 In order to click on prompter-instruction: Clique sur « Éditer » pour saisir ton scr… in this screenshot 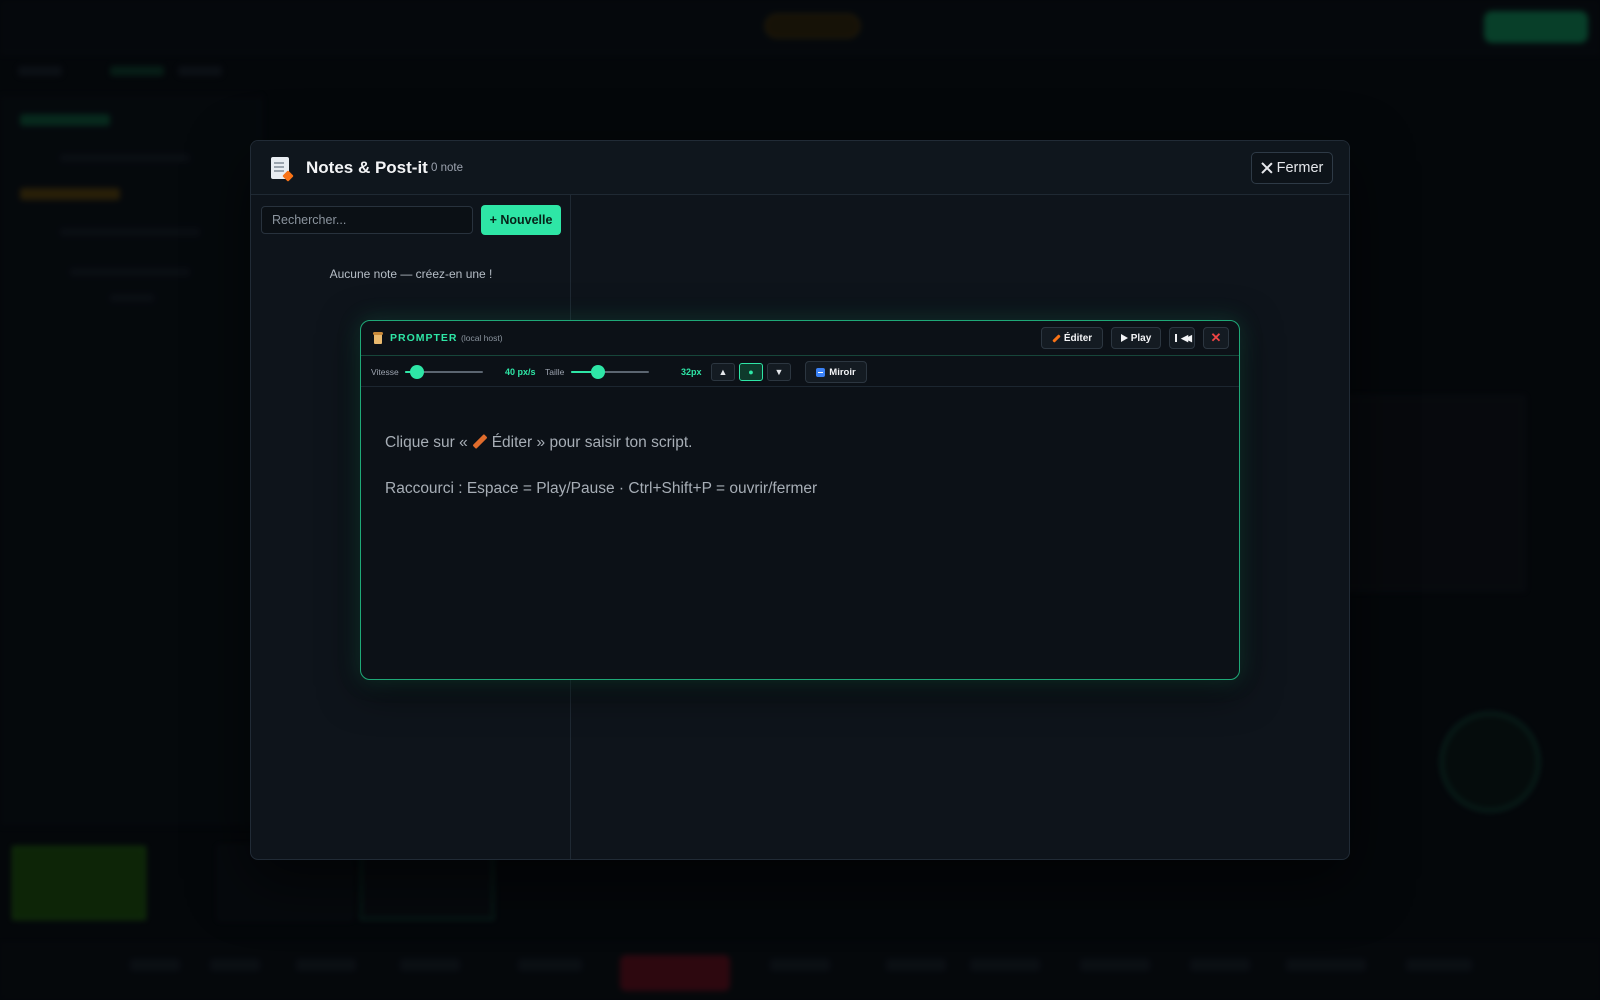, I will do `click(800, 443)`.